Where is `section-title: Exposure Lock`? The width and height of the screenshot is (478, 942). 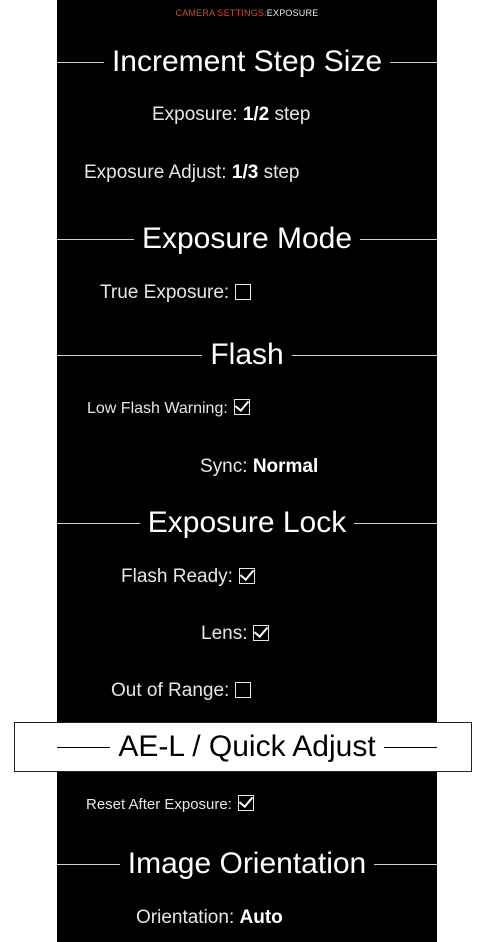 section-title: Exposure Lock is located at coordinates (247, 522).